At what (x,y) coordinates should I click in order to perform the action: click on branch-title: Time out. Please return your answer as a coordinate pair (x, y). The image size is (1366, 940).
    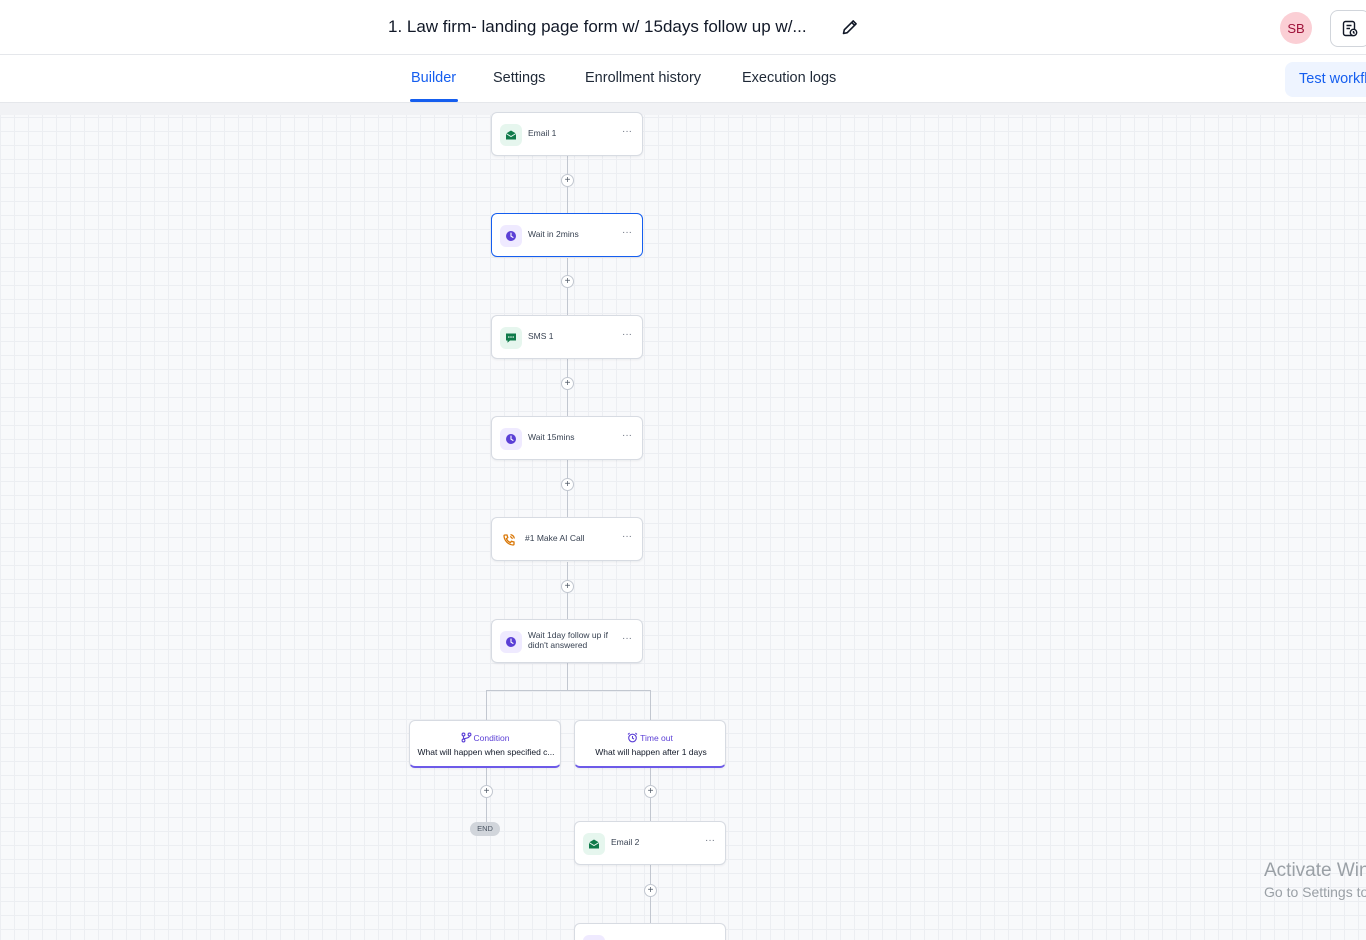
    Looking at the image, I should click on (650, 737).